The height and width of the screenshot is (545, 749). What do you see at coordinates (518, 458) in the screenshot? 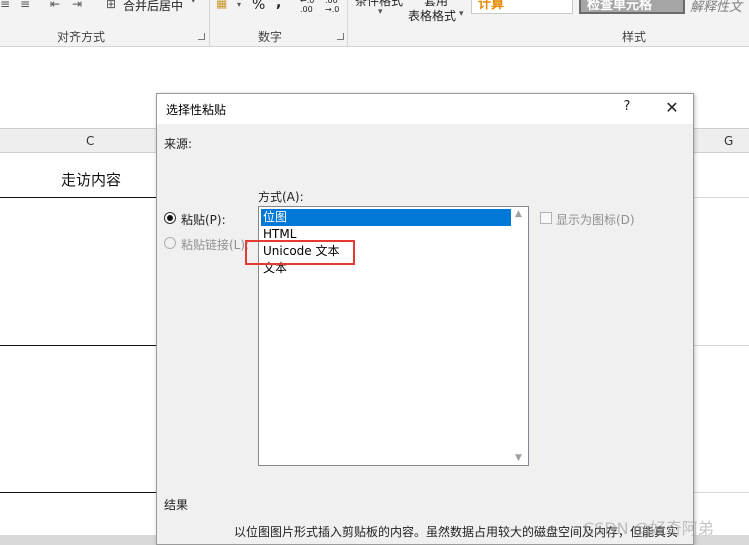
I see `scroll-down-icon: ▼` at bounding box center [518, 458].